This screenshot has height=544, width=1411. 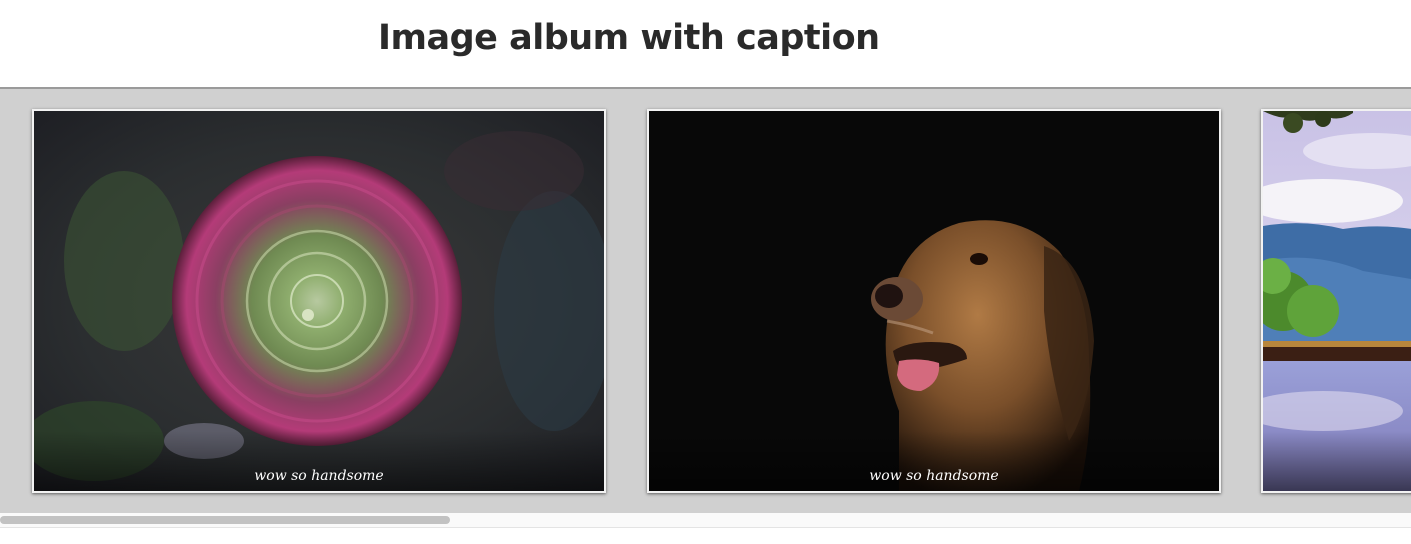 I want to click on caption-shade, so click(x=1337, y=461).